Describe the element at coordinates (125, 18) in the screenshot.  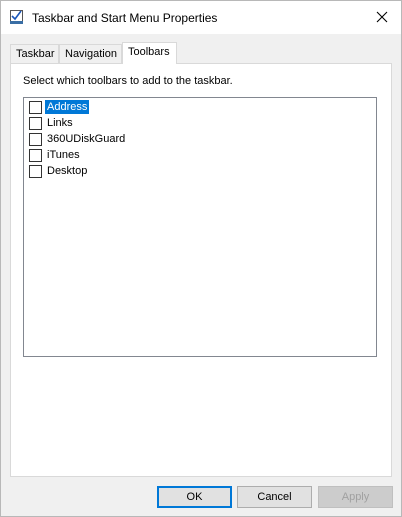
I see `window-title: Taskbar and Start Menu Properties` at that location.